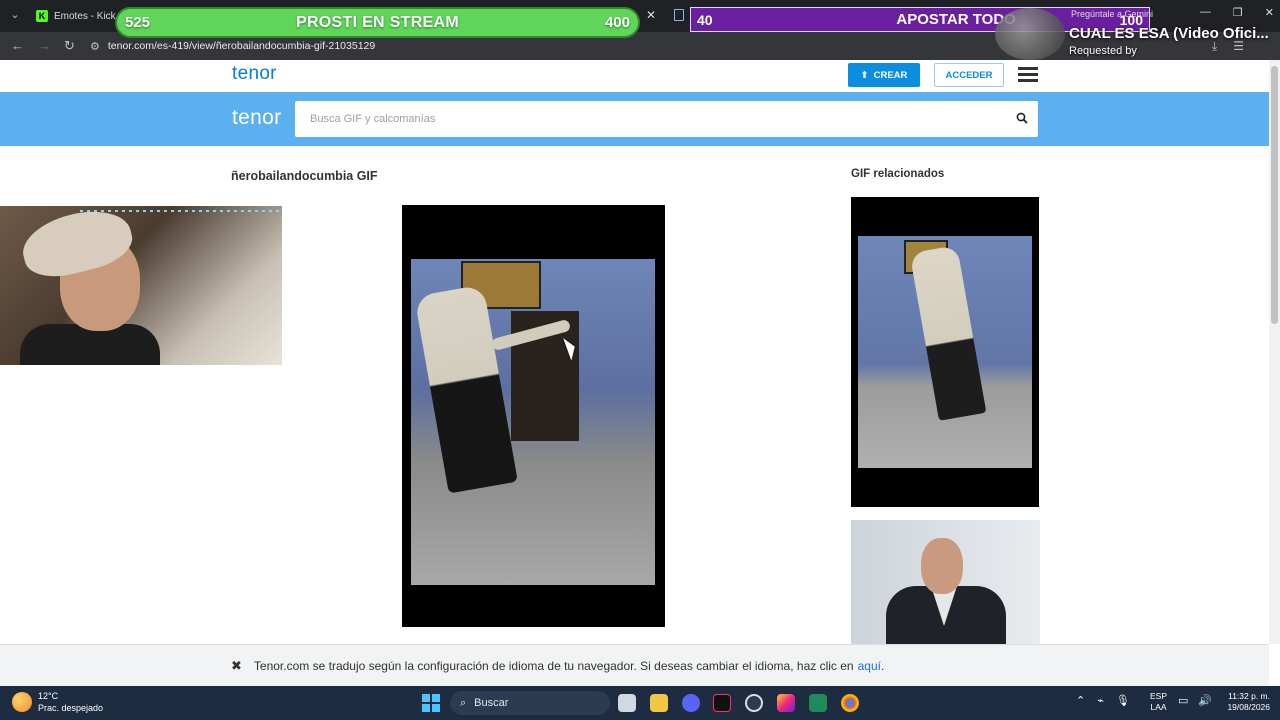  I want to click on page-scrollbar, so click(1274, 352).